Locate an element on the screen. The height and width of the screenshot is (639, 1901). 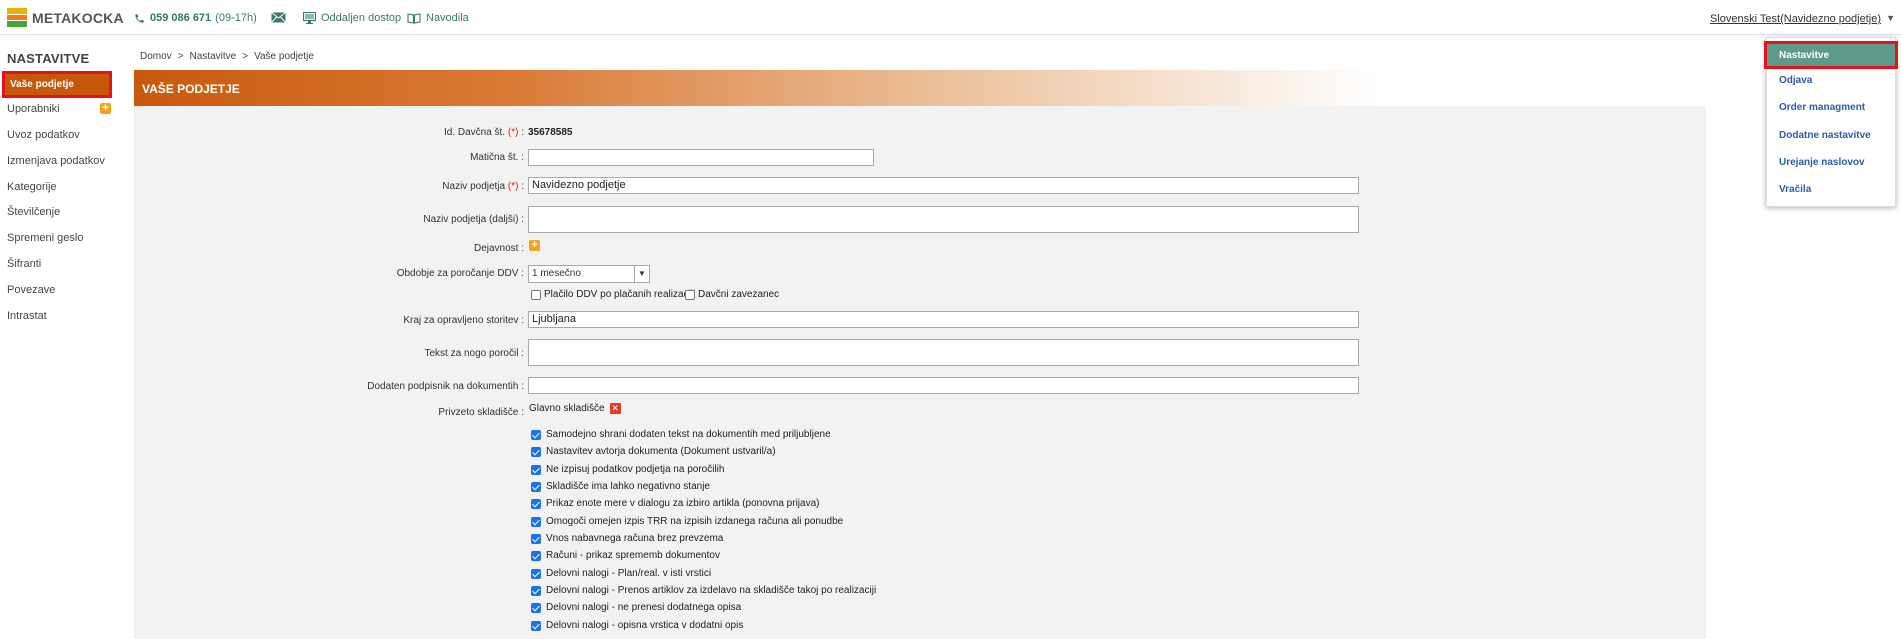
sidebar-item-password: Spremeni geslo is located at coordinates (45, 238).